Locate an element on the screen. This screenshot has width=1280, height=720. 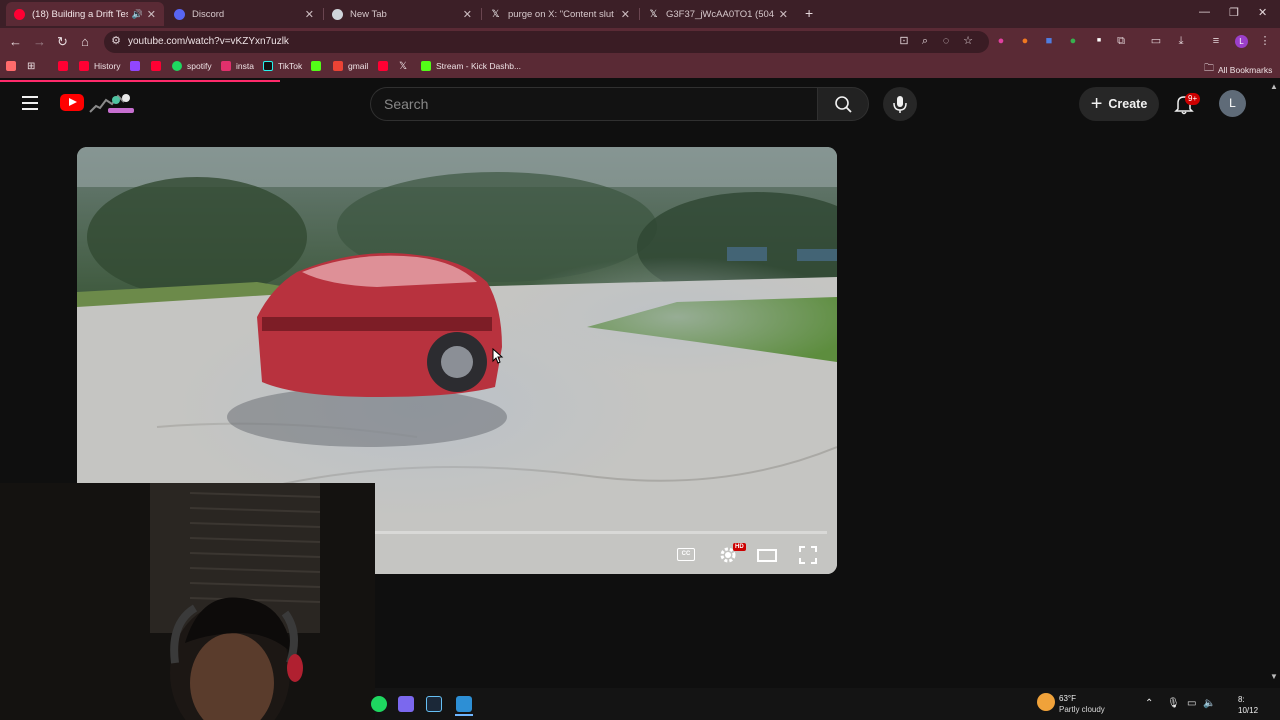
bookmark-label: insta is located at coordinates (245, 66).